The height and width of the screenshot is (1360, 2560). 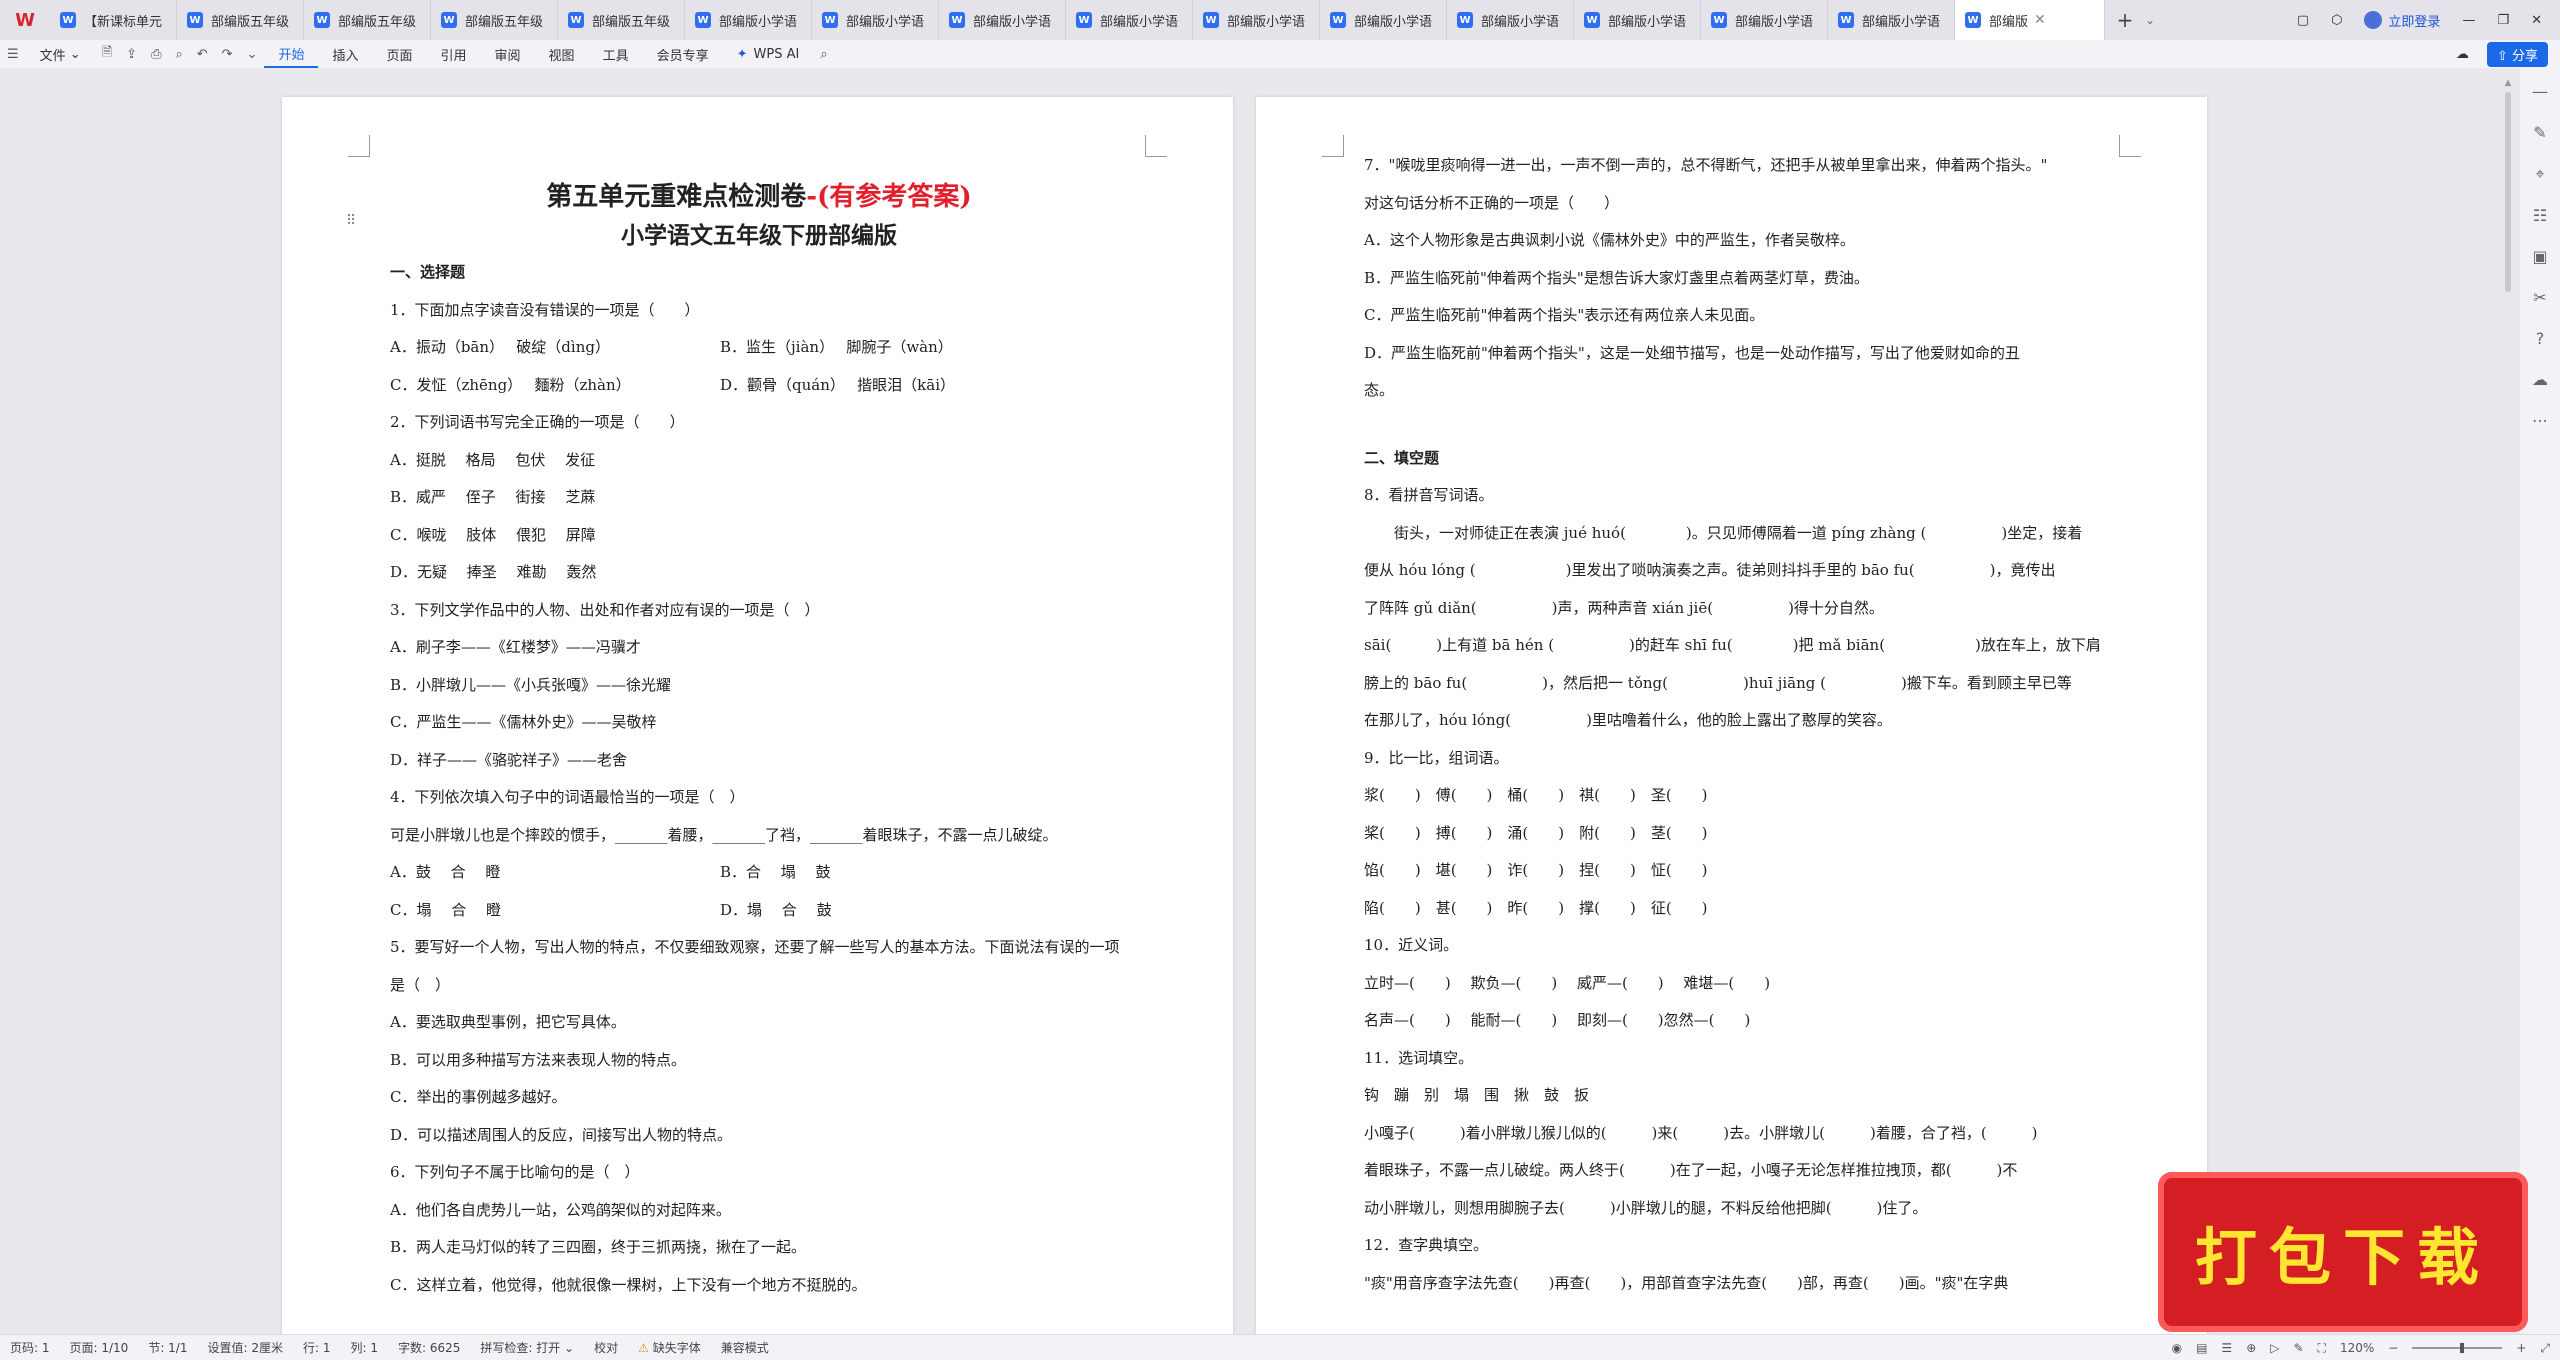 I want to click on menu-item-tools: 工具, so click(x=616, y=54).